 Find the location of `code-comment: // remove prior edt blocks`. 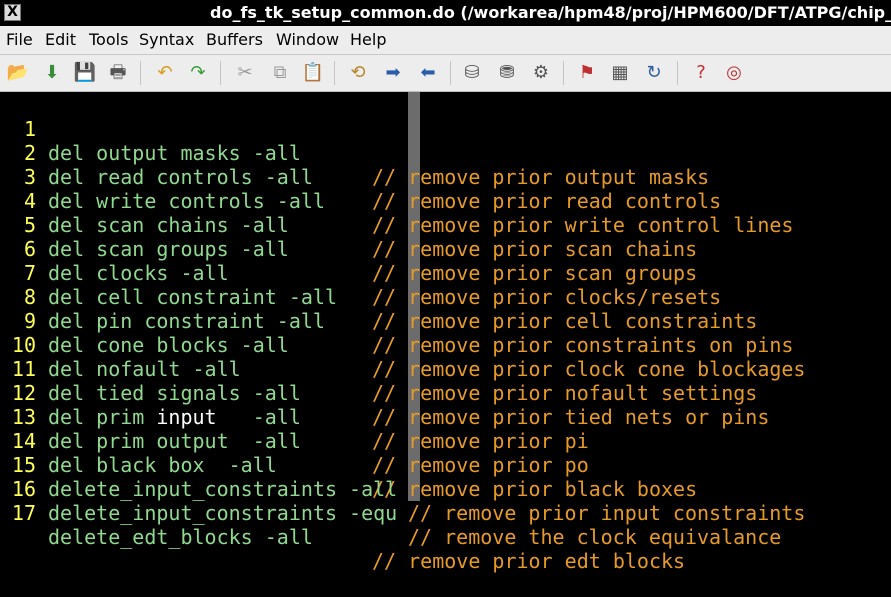

code-comment: // remove prior edt blocks is located at coordinates (529, 561).